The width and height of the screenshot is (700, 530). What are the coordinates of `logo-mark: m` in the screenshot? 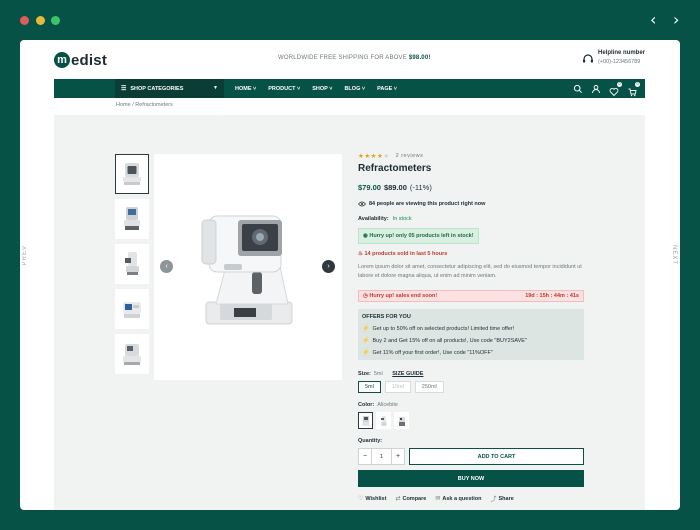 It's located at (62, 60).